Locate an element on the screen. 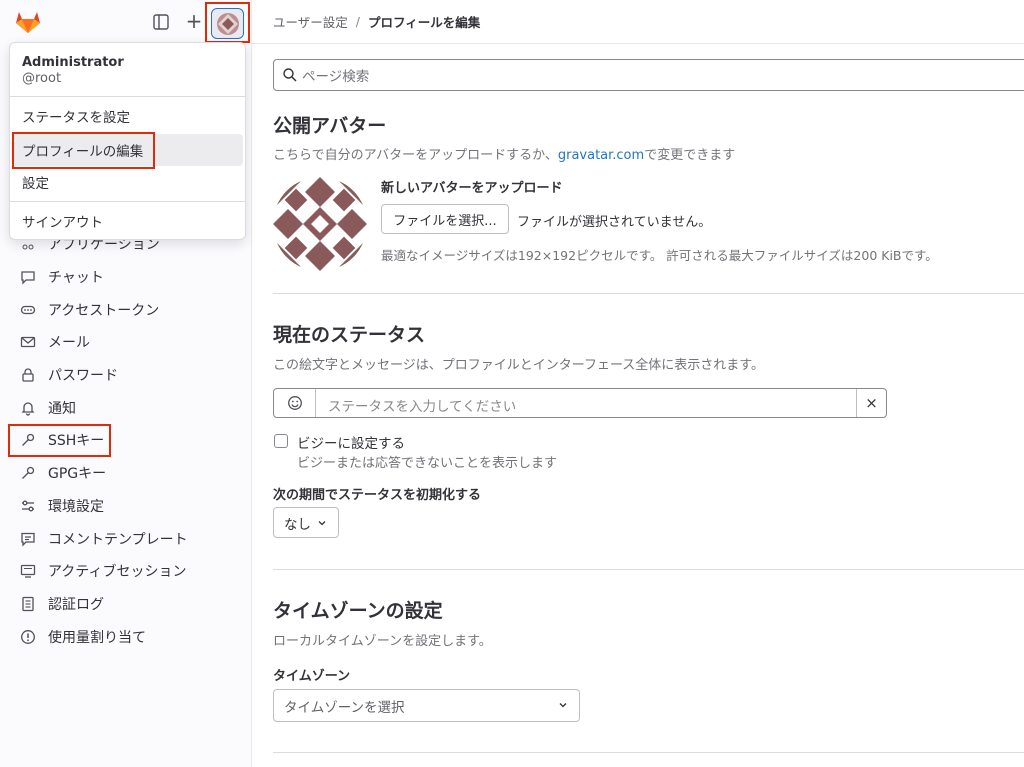  busy-checkbox is located at coordinates (281, 441).